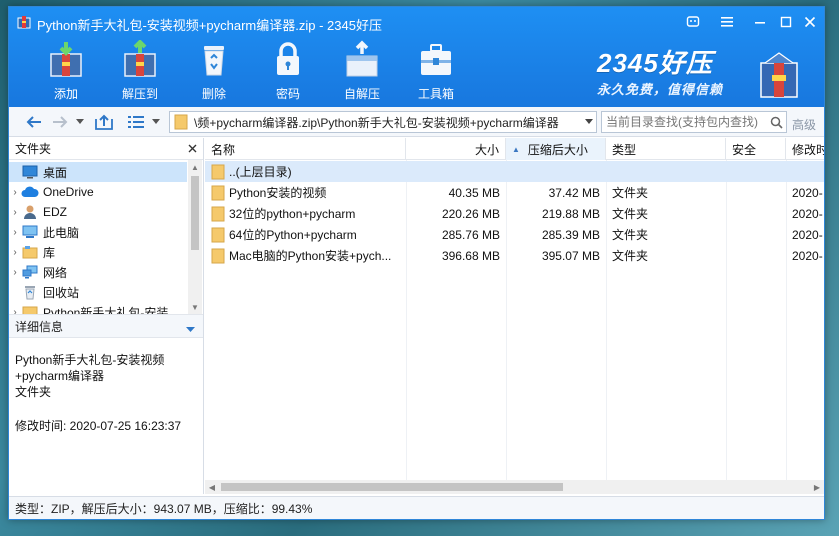  I want to click on main-toolbar: 添加 解压到 删除 密码 自解压 工具箱, so click(251, 72).